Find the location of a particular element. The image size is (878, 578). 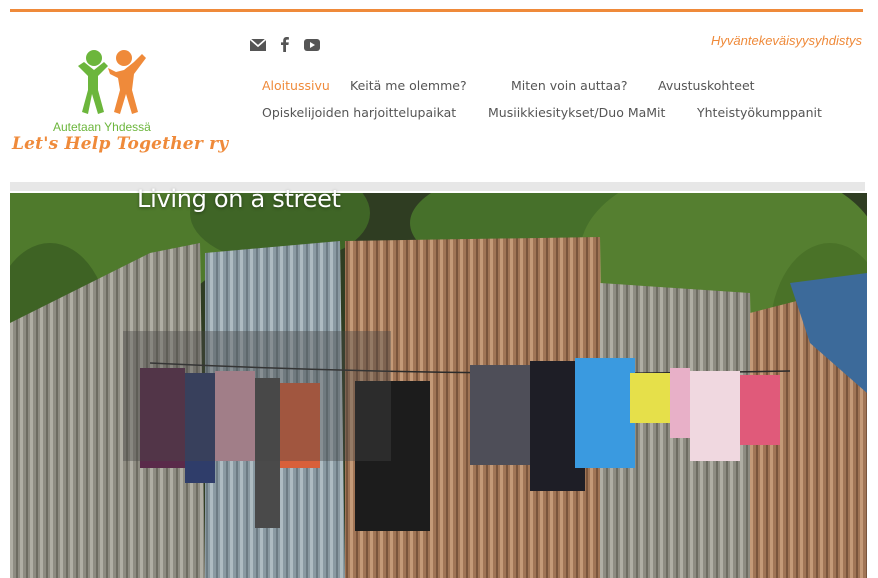

mail-icon is located at coordinates (258, 44).